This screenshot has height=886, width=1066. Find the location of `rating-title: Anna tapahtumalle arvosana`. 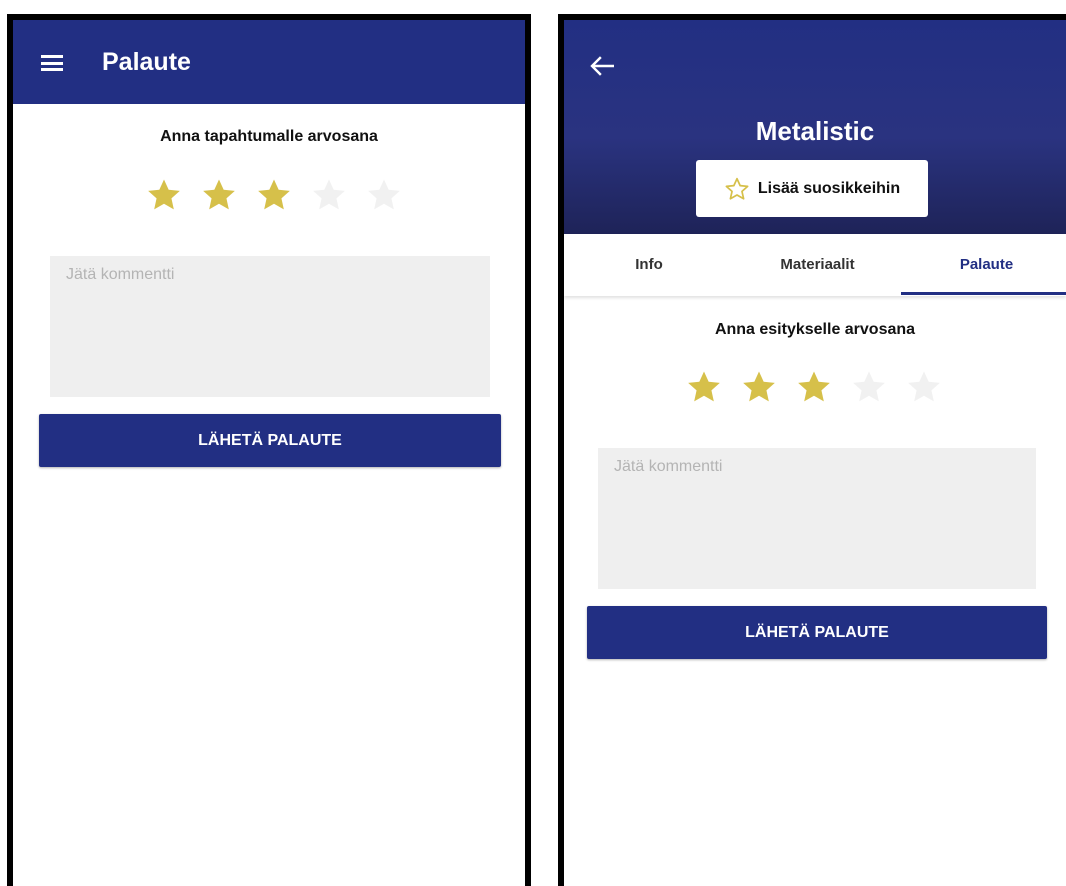

rating-title: Anna tapahtumalle arvosana is located at coordinates (269, 136).